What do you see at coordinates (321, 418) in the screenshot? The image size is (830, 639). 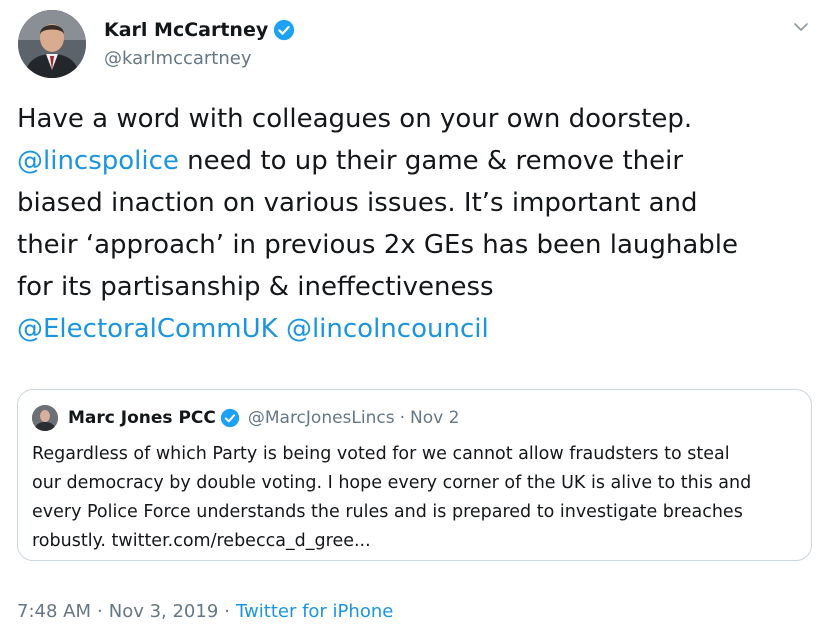 I see `quoted-author-handle: @MarcJonesLincs` at bounding box center [321, 418].